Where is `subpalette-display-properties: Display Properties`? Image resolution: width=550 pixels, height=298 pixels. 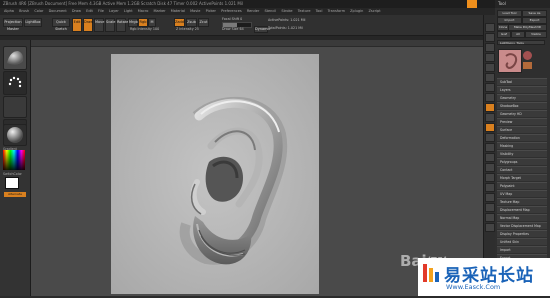 subpalette-display-properties: Display Properties is located at coordinates (522, 233).